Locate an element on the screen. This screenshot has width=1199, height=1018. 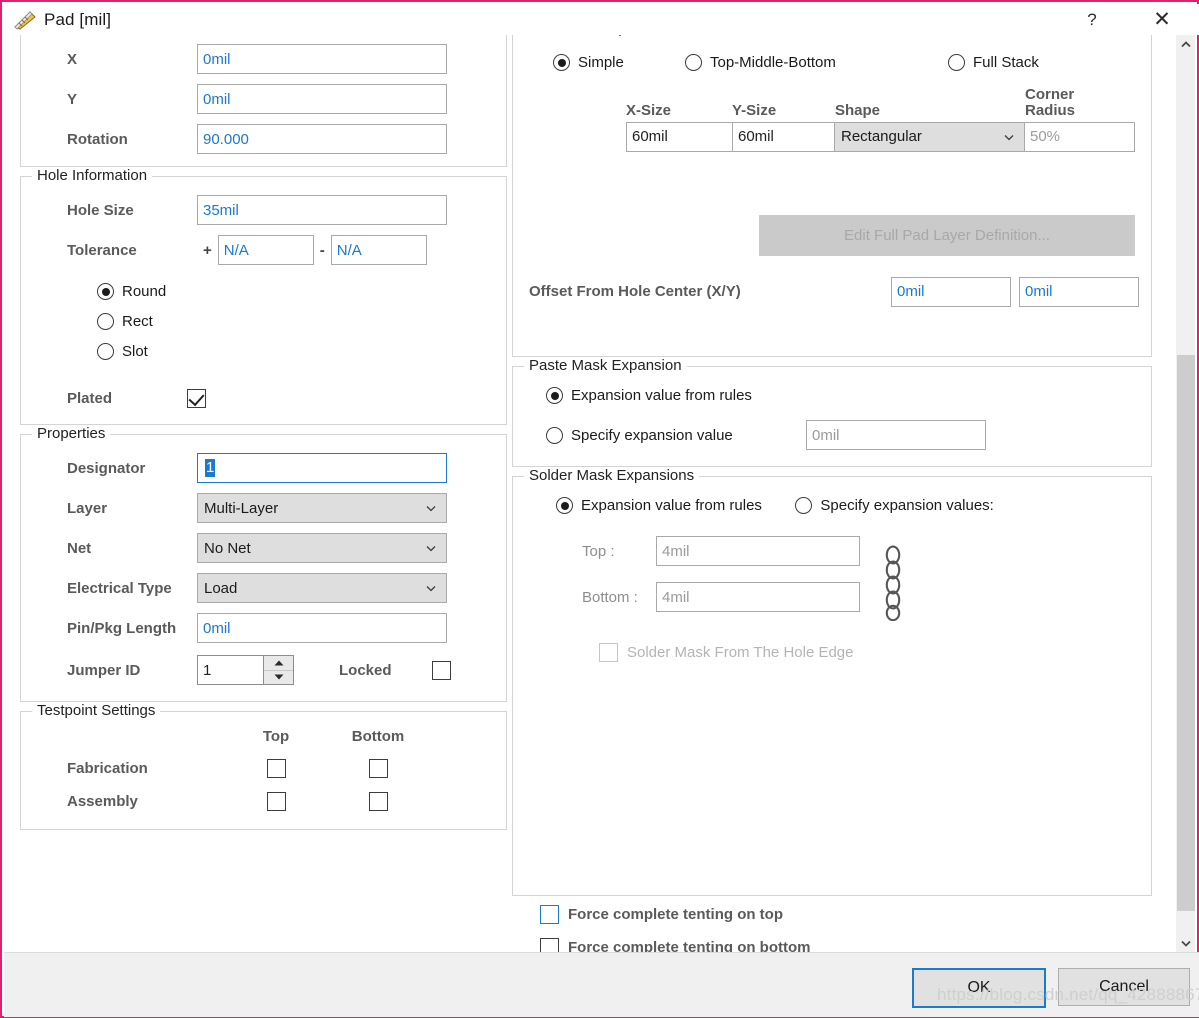
paste-mask-expansion-group-label: Paste Mask Expansion is located at coordinates (605, 365).